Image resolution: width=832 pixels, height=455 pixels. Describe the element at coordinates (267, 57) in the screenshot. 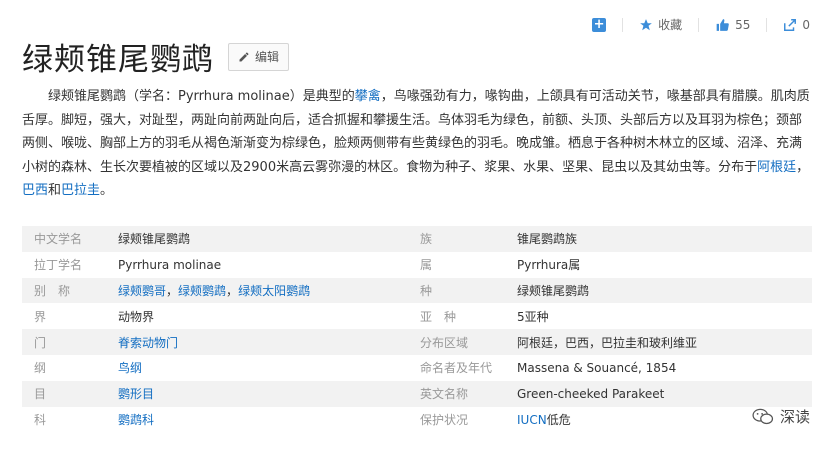

I see `edit-label: 编辑` at that location.